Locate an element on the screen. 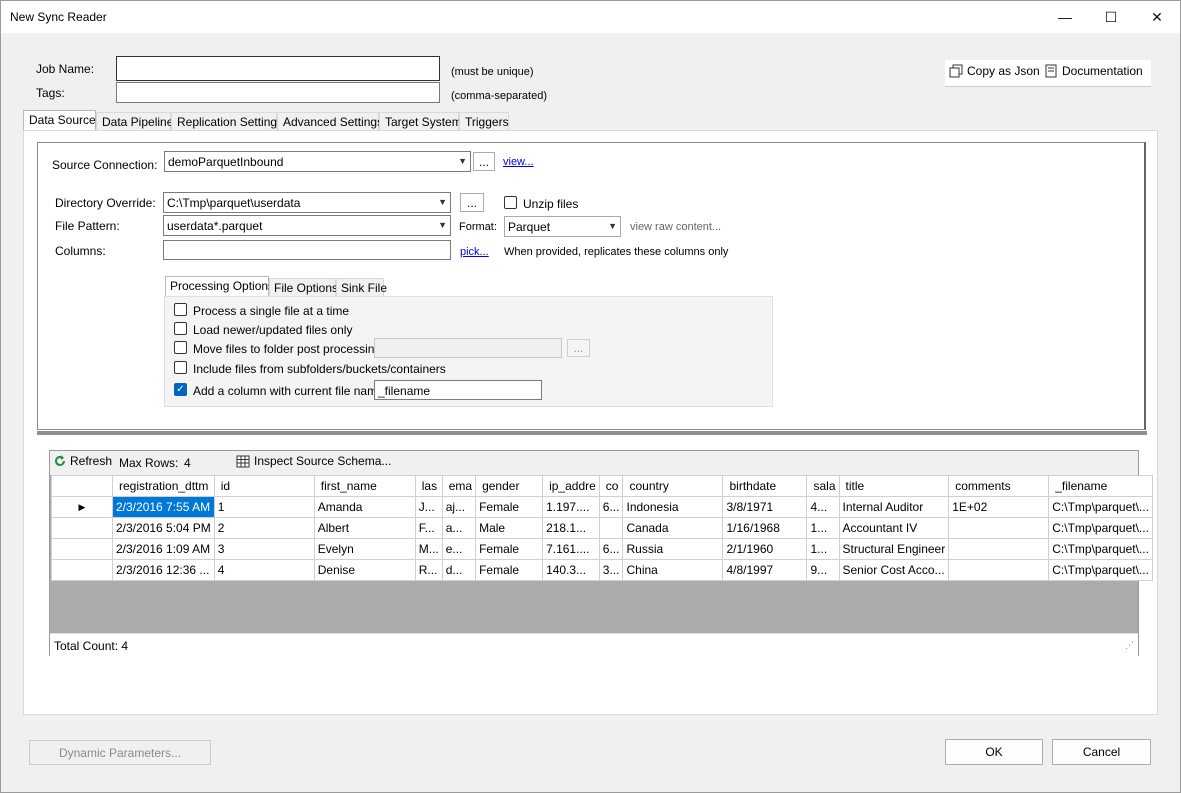 The height and width of the screenshot is (793, 1181). table-cell: China is located at coordinates (673, 570).